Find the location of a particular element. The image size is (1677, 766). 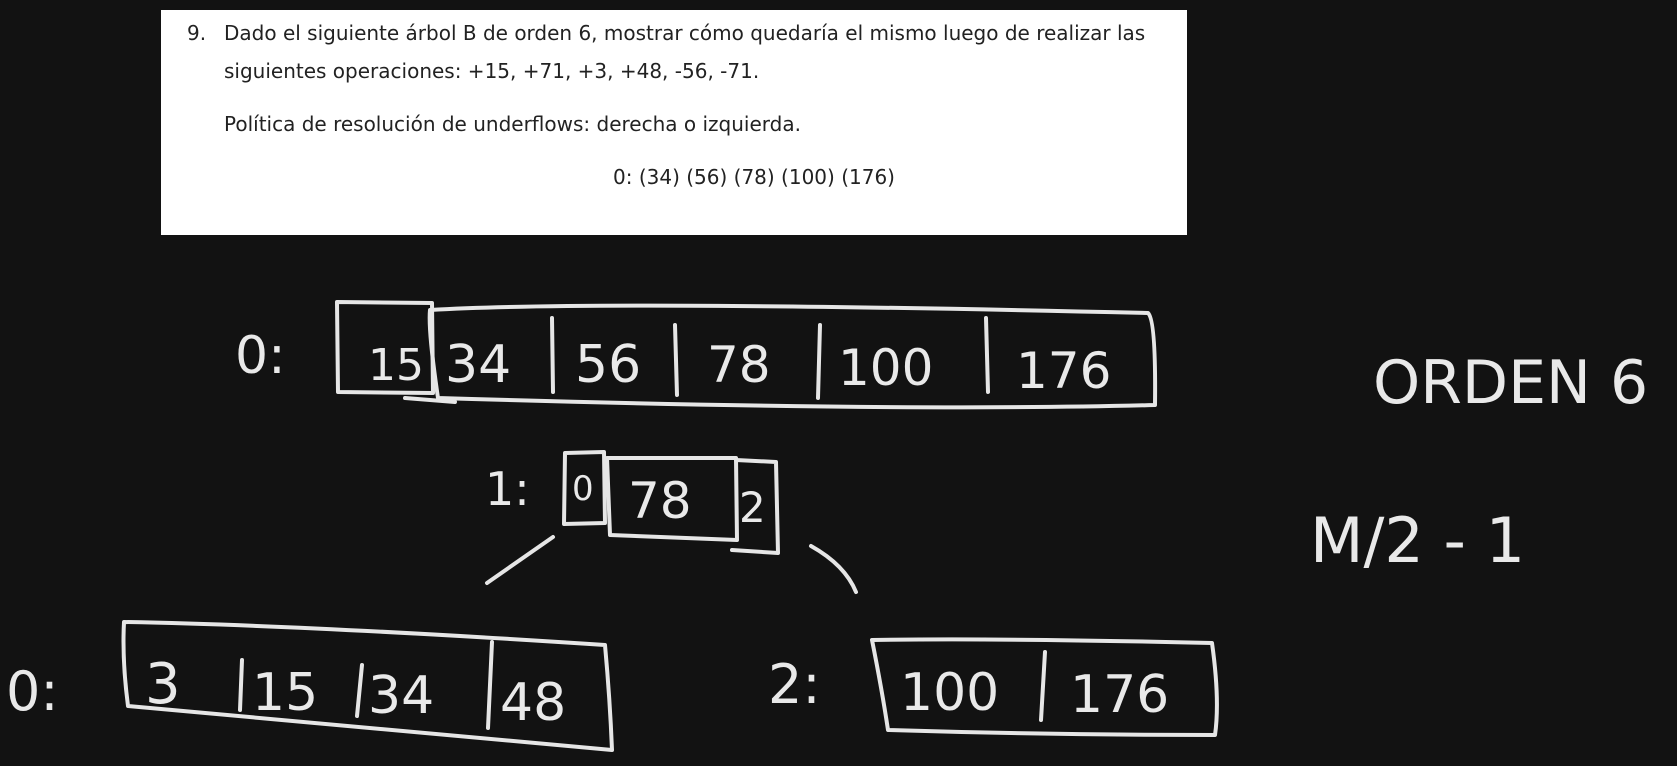

right-leaf-divider is located at coordinates (1043, 686).